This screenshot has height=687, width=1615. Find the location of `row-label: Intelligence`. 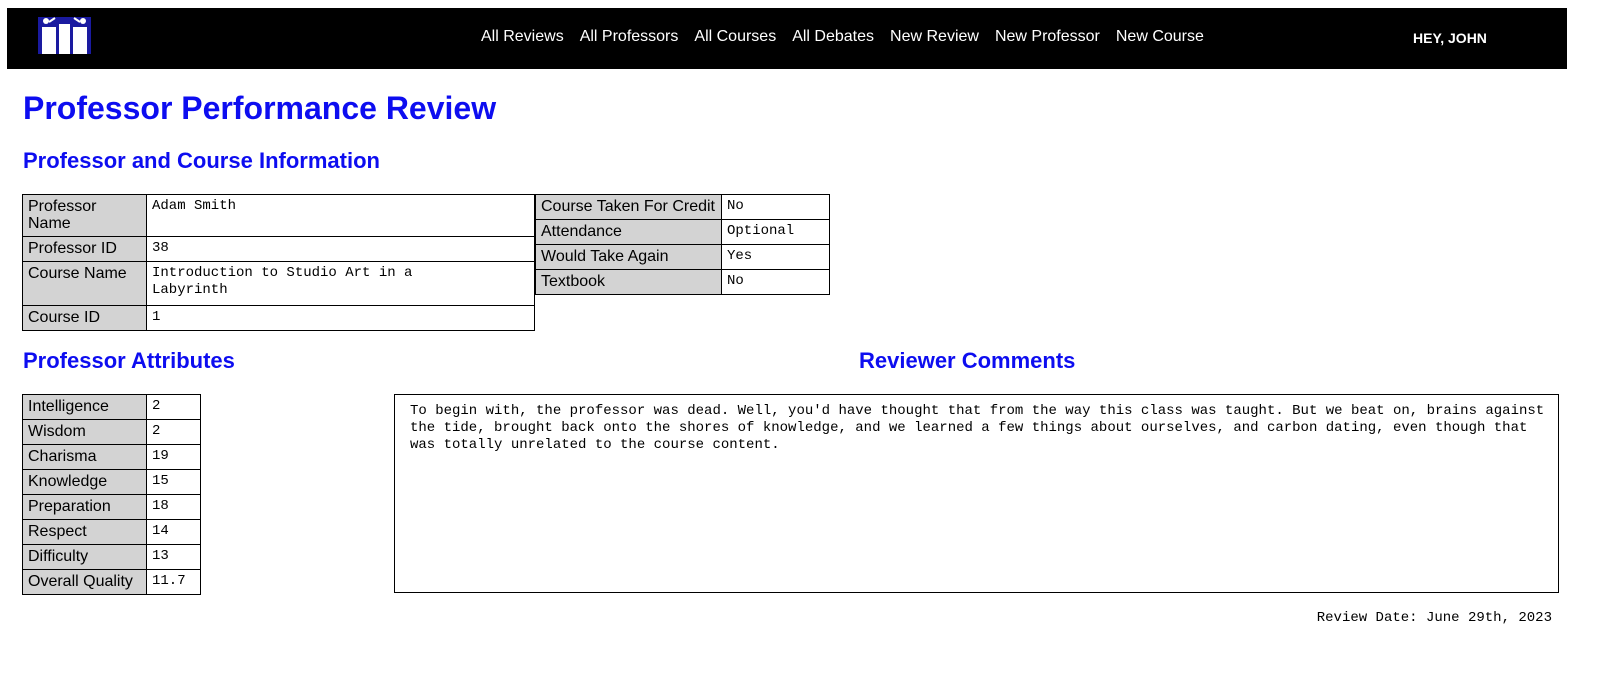

row-label: Intelligence is located at coordinates (84, 407).